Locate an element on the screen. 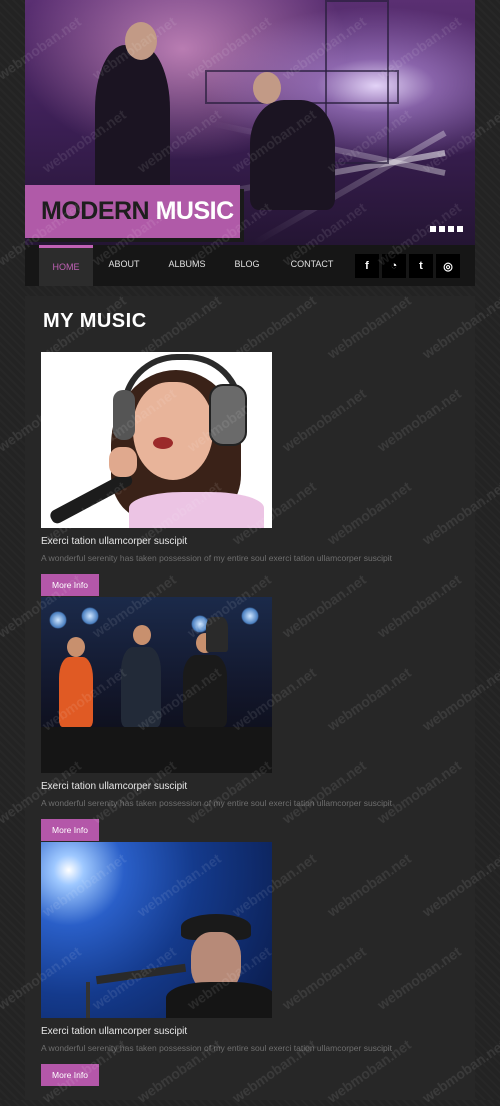  logo-word-light: MUSIC is located at coordinates (195, 211).